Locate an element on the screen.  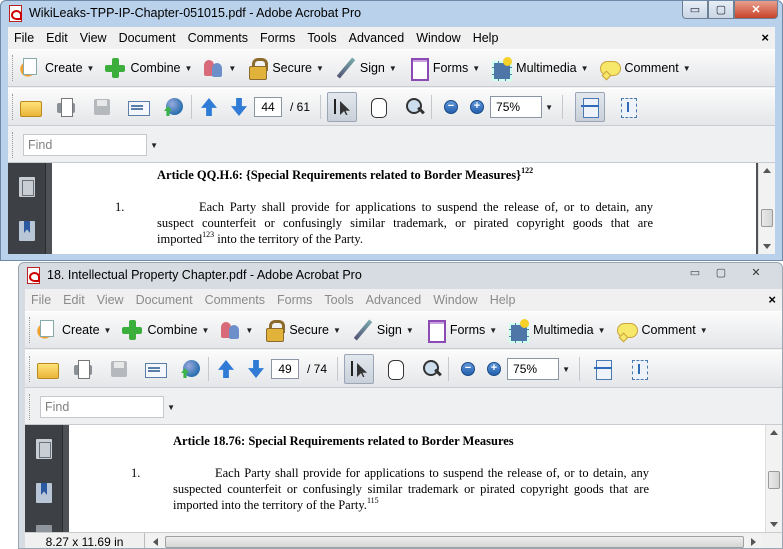
page-number-input: 49 is located at coordinates (285, 369).